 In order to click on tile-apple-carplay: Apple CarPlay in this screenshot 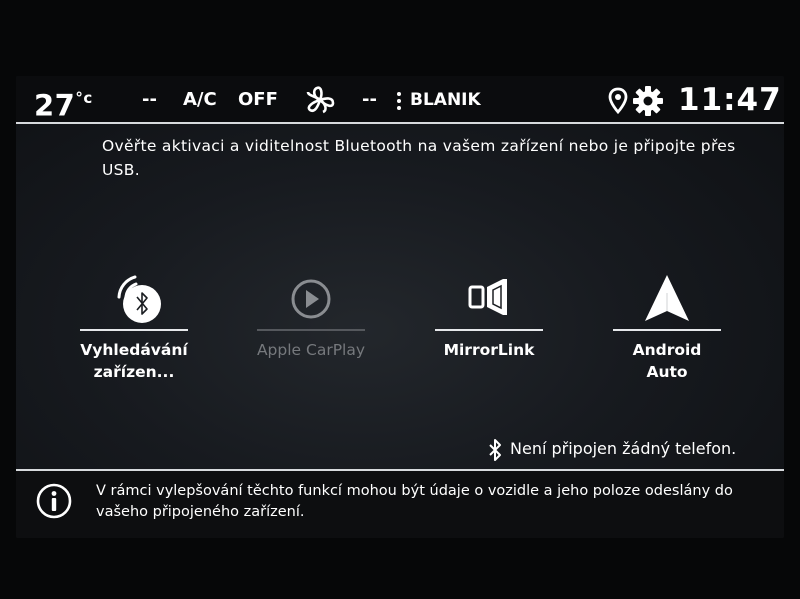, I will do `click(311, 316)`.